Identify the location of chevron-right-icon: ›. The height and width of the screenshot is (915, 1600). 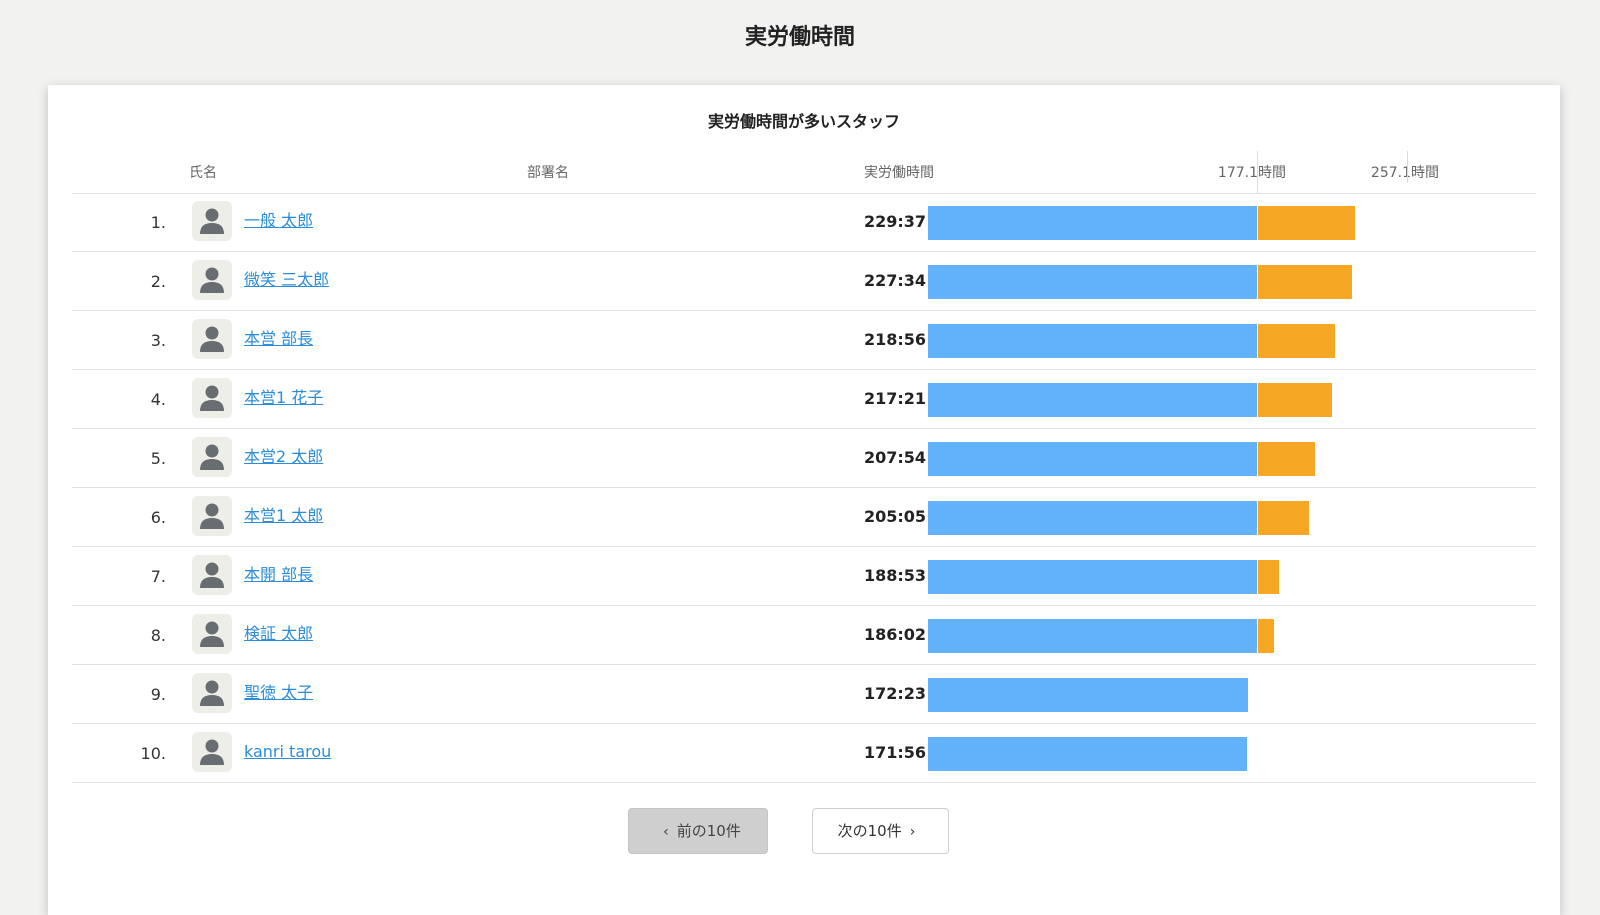
(912, 832).